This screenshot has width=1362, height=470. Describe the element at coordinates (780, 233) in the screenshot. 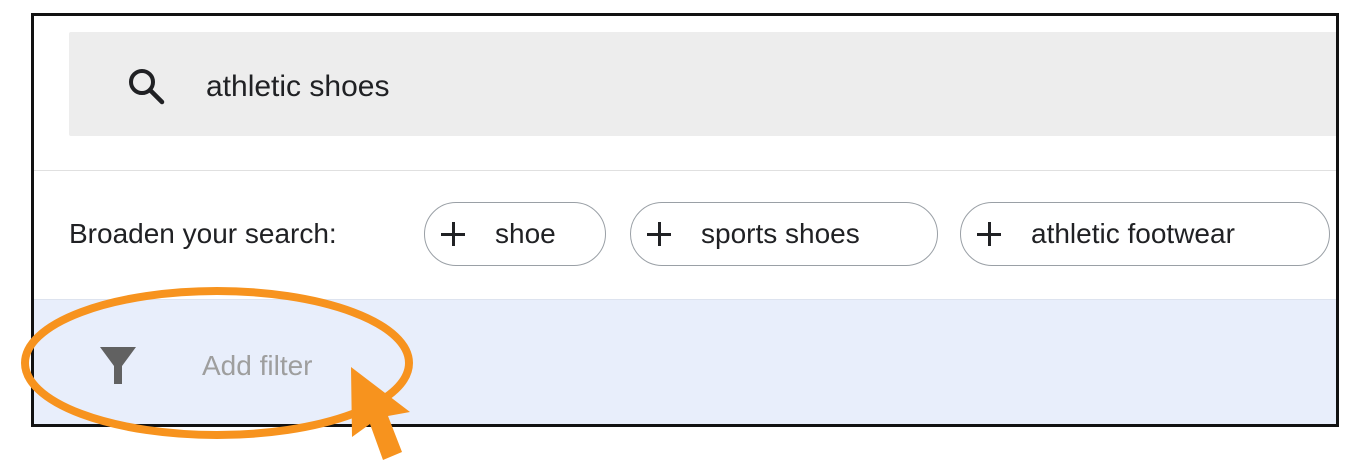

I see `chip-label: sports shoes` at that location.